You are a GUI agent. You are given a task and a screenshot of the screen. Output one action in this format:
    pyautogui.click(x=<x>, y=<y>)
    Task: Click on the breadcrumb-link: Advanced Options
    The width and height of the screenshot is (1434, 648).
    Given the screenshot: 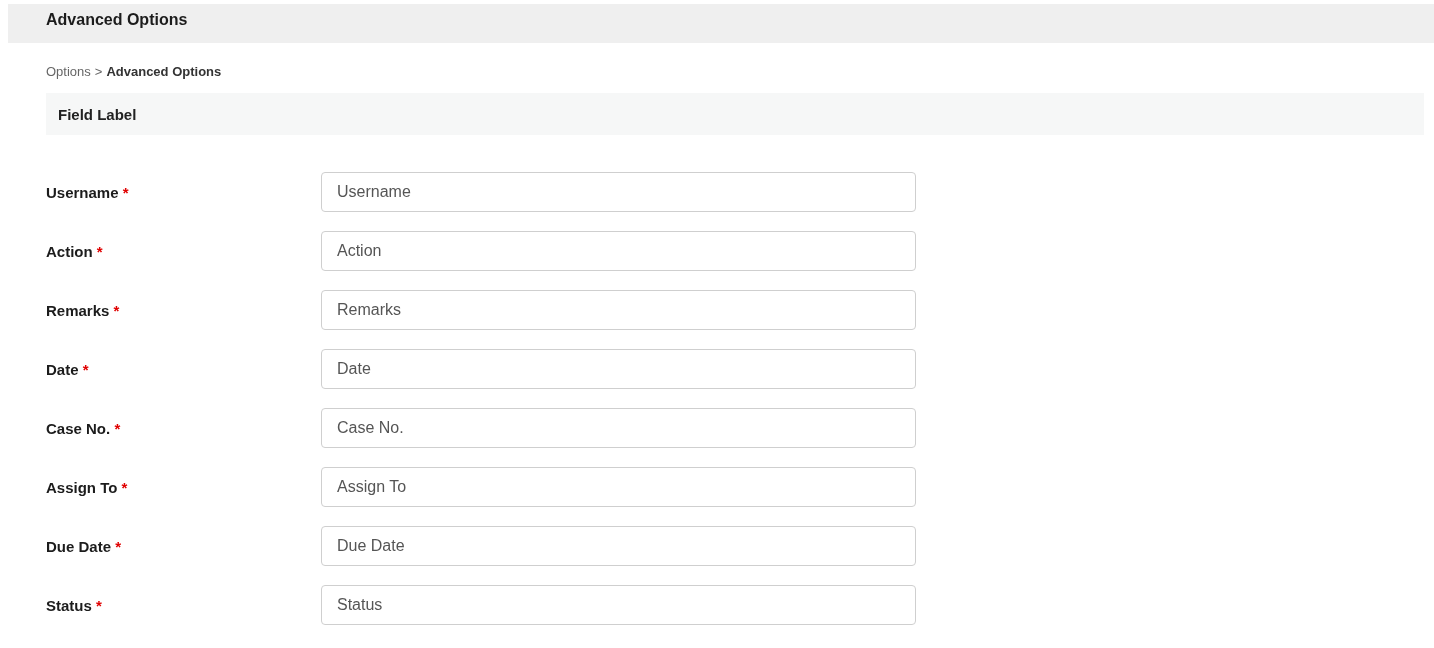 What is the action you would take?
    pyautogui.click(x=164, y=71)
    